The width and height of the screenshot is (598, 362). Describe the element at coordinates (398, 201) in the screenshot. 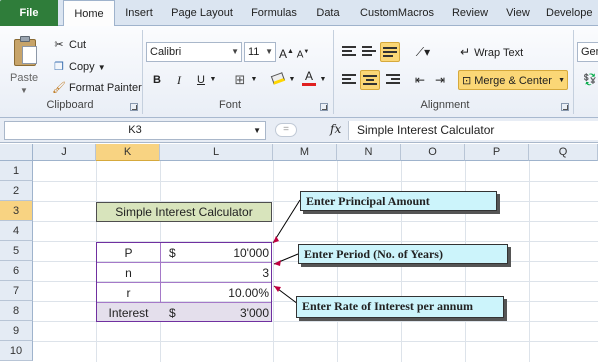

I see `callout-principal: Enter Principal Amount` at that location.